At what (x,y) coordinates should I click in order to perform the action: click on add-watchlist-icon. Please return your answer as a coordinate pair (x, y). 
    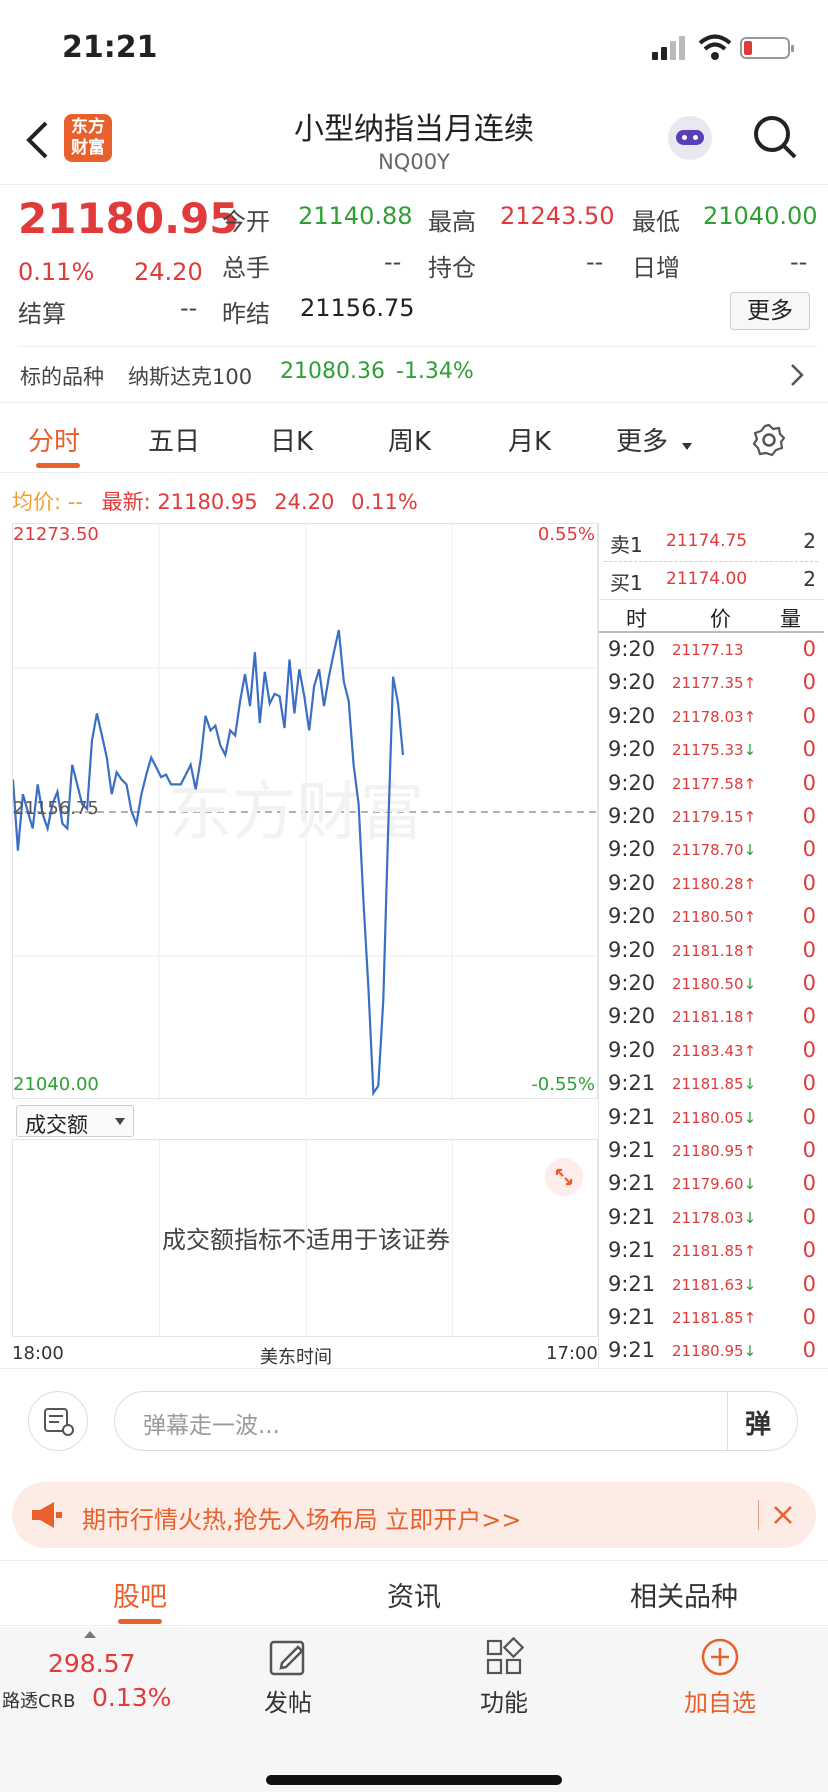
    Looking at the image, I should click on (720, 1657).